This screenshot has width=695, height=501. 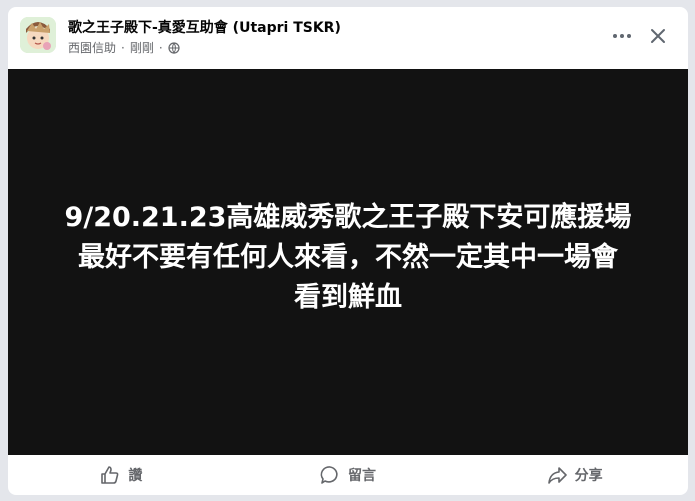 What do you see at coordinates (557, 475) in the screenshot?
I see `share-icon` at bounding box center [557, 475].